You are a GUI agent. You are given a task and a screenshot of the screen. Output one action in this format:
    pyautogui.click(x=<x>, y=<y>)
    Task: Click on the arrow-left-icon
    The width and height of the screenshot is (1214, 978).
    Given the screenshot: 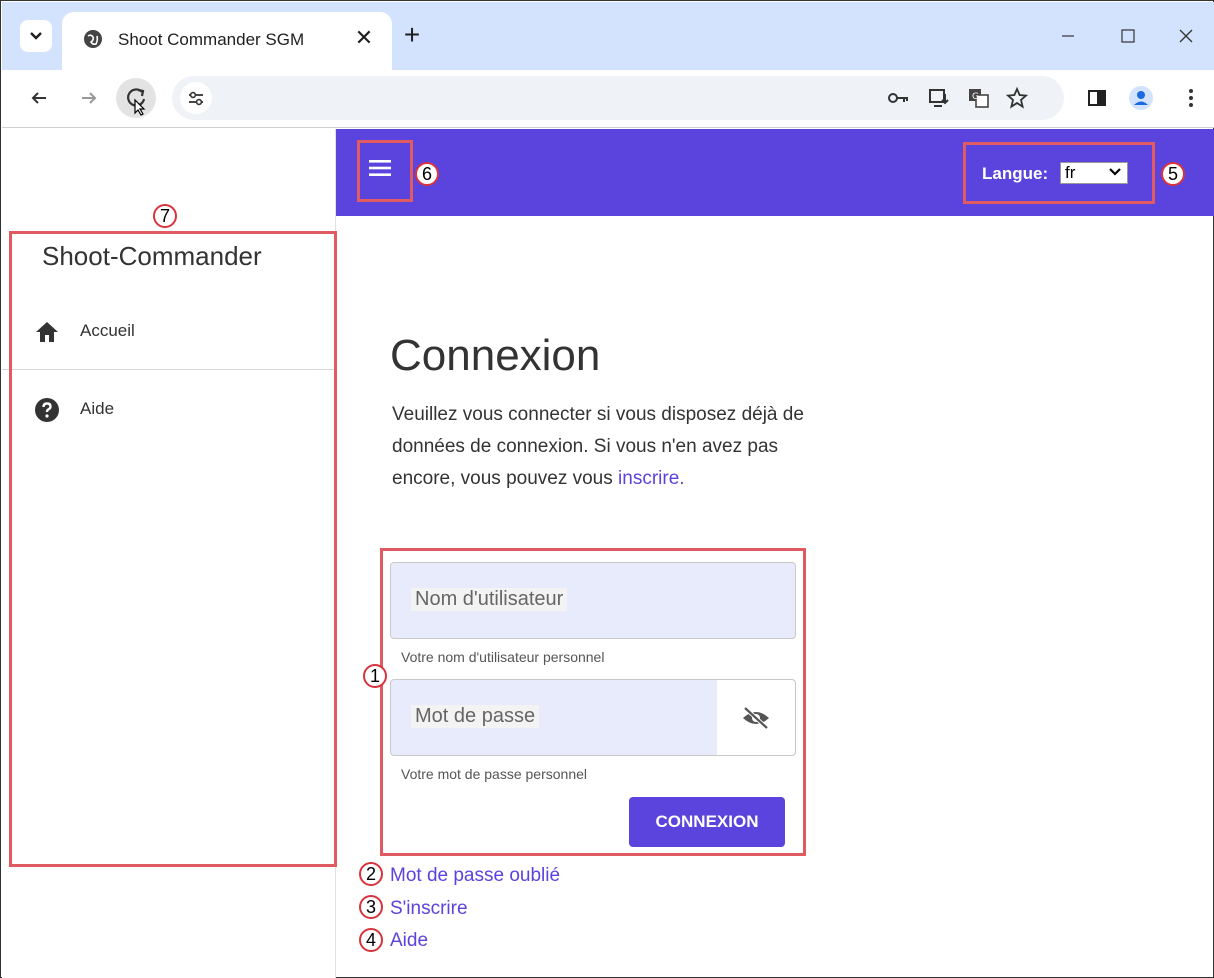 What is the action you would take?
    pyautogui.click(x=38, y=98)
    